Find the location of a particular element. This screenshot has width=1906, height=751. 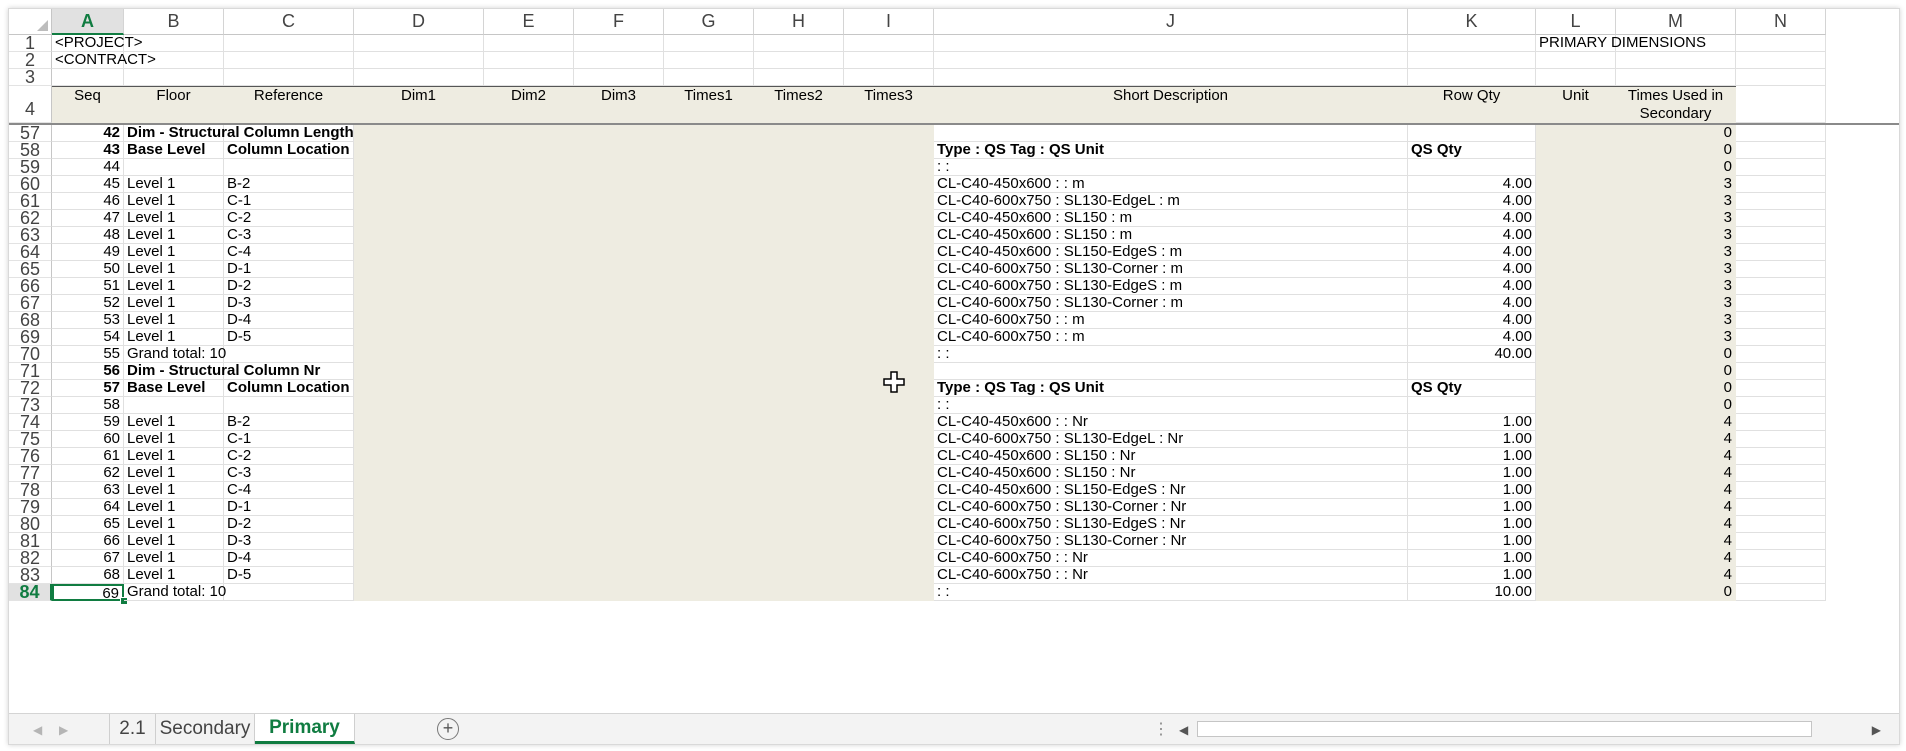

reference-cell: D-1 is located at coordinates (289, 507).